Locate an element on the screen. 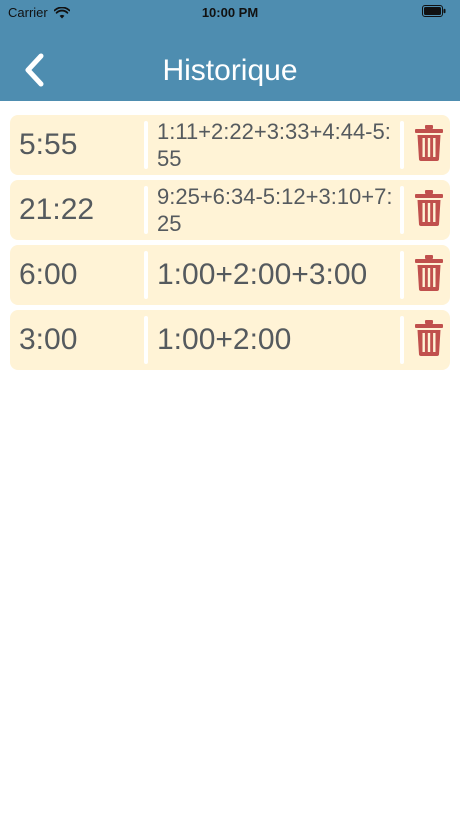 The image size is (460, 818). history-total: 21:22 is located at coordinates (57, 209).